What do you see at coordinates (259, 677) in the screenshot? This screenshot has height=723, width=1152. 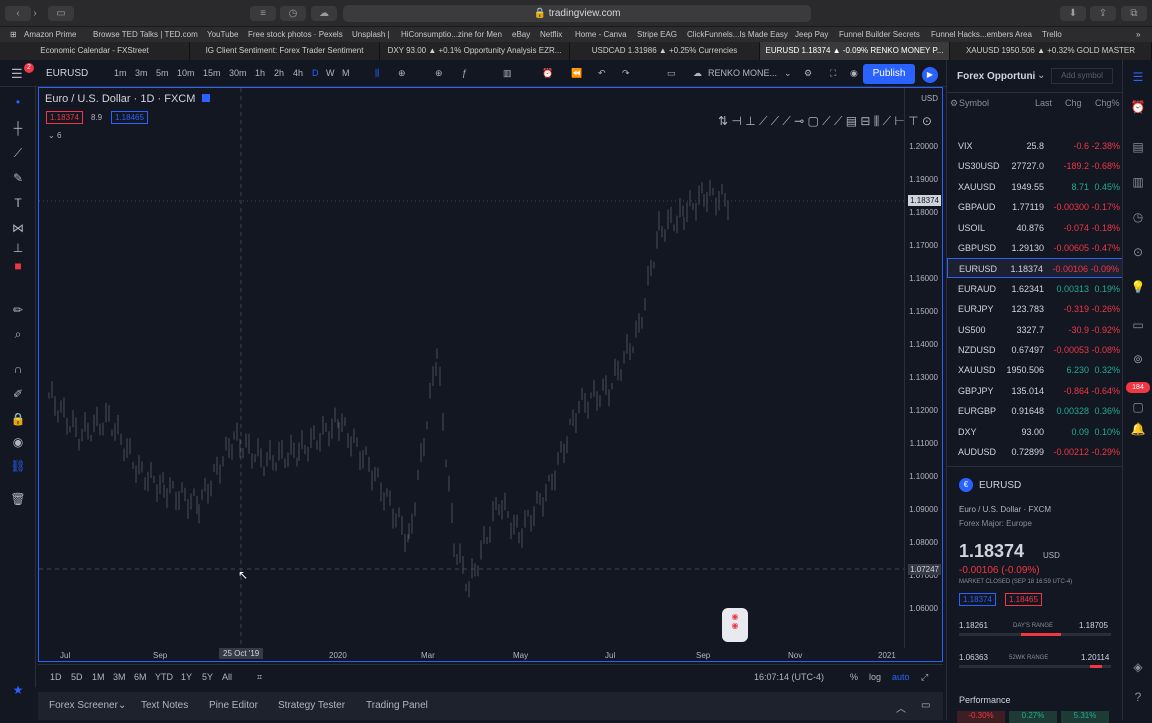 I see `goto-date-icon: ⌗` at bounding box center [259, 677].